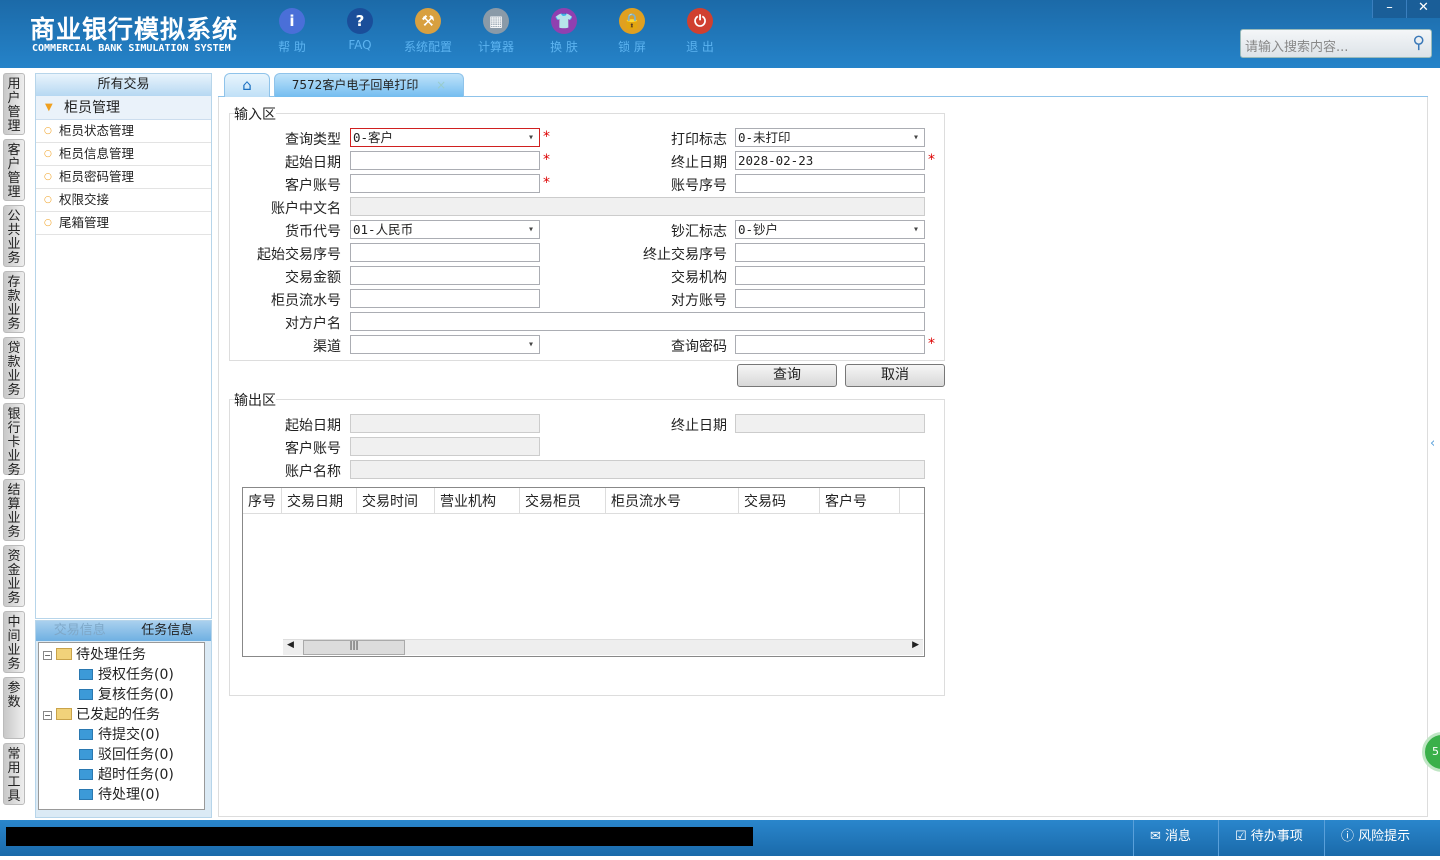 The image size is (1440, 860). I want to click on tab-label: 7572客户电子回单打印, so click(355, 85).